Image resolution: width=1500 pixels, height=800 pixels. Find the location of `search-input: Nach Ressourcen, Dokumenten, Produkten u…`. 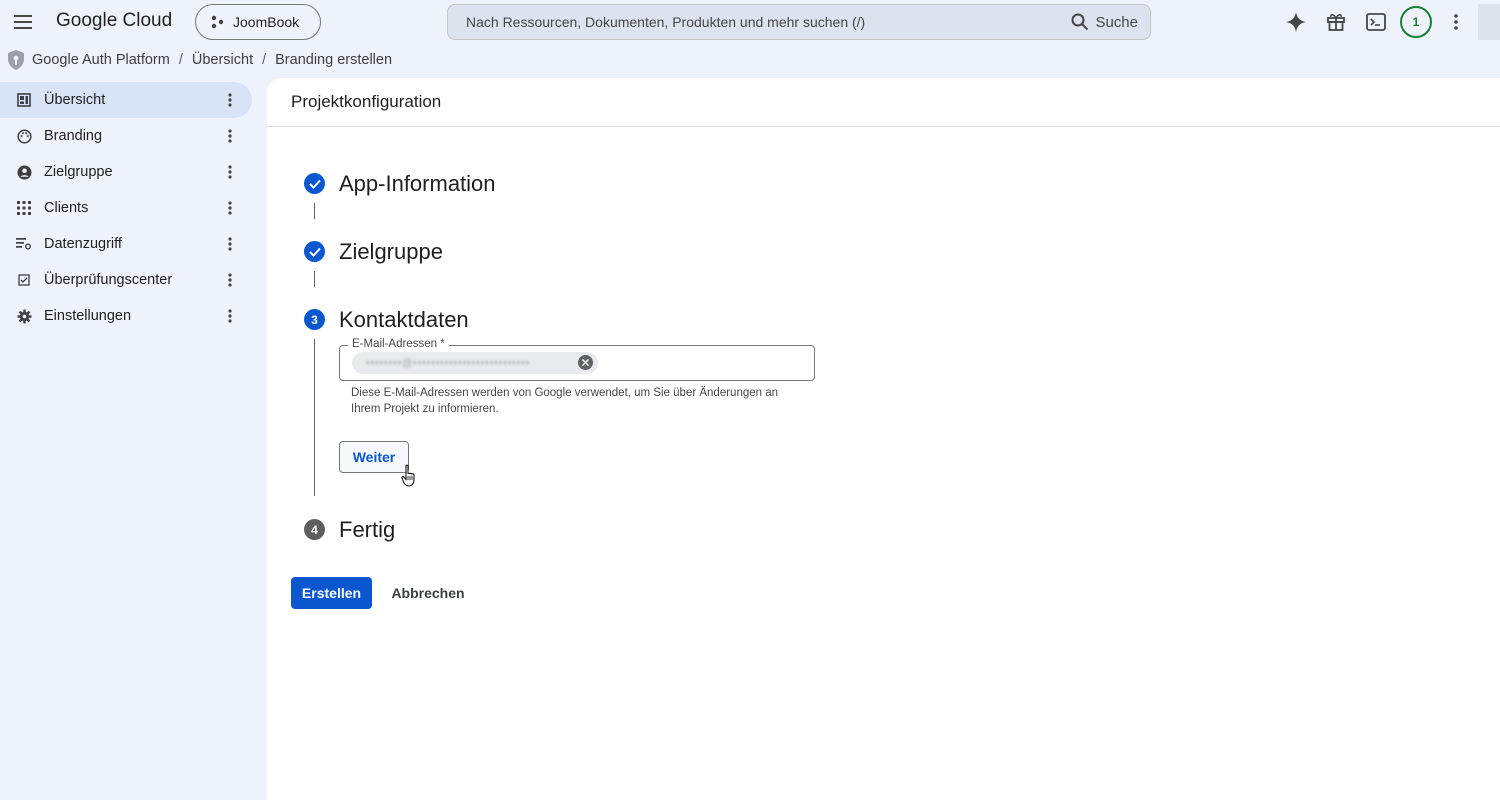

search-input: Nach Ressourcen, Dokumenten, Produkten u… is located at coordinates (768, 22).